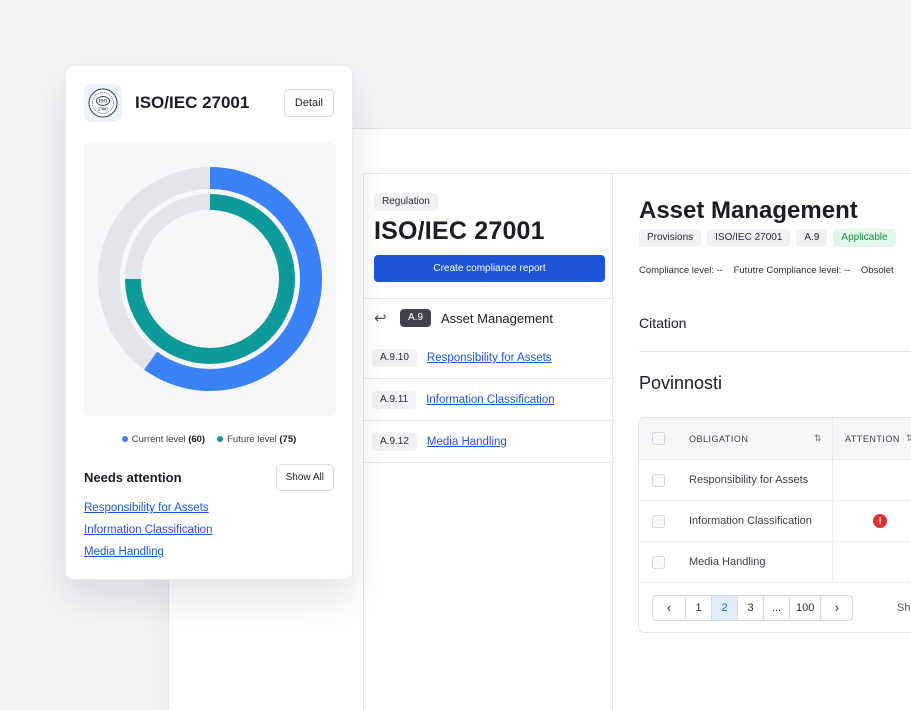 The image size is (911, 710). I want to click on page-title: Asset Management, so click(748, 210).